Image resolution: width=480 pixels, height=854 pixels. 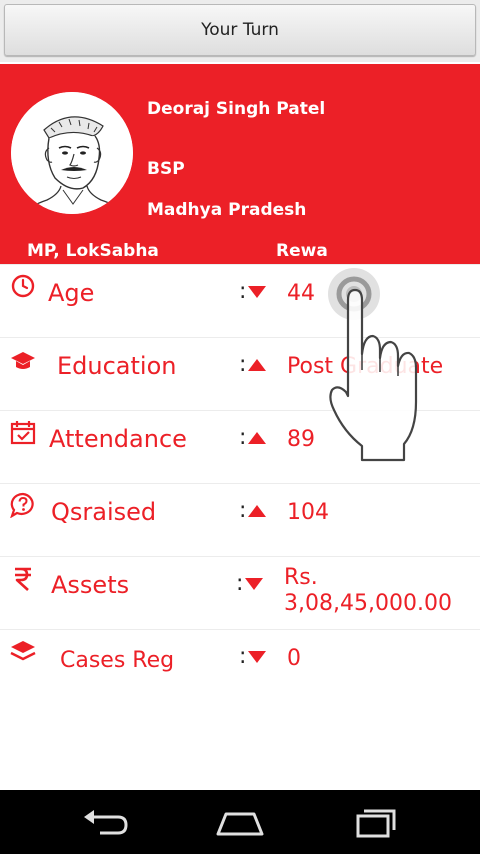 I want to click on system-nav-bar, so click(x=240, y=822).